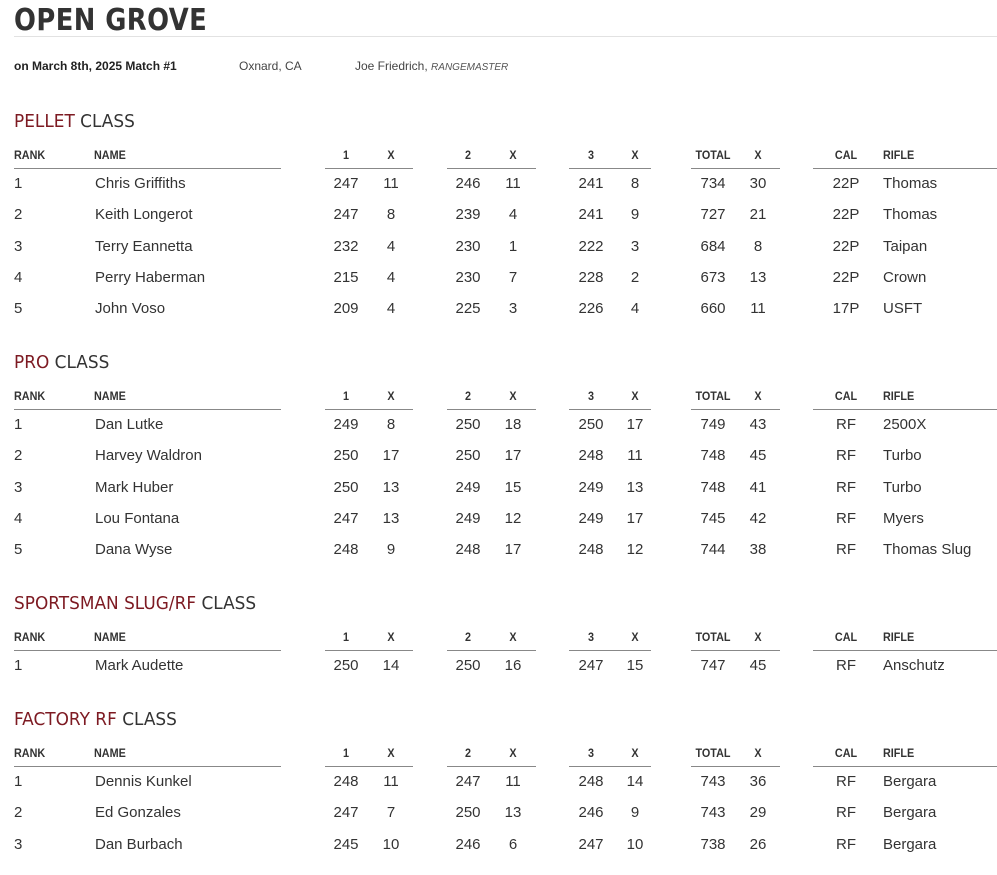  What do you see at coordinates (635, 456) in the screenshot?
I see `cell-x-3: 11` at bounding box center [635, 456].